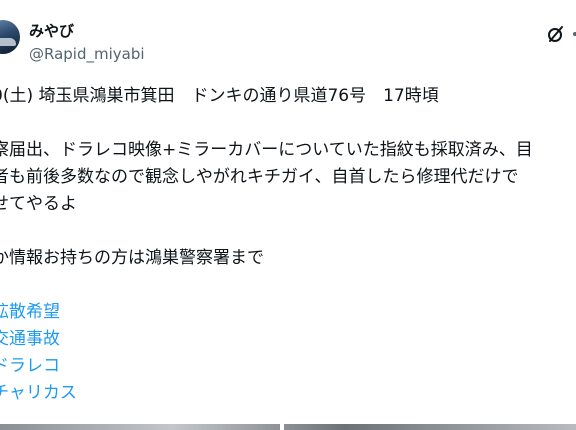  I want to click on post-line-contact: か情報お持ちの方は鴻巣警察署まで, so click(132, 258).